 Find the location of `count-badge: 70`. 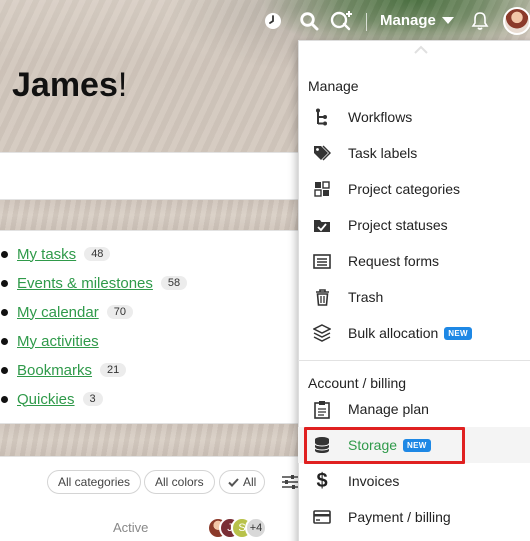

count-badge: 70 is located at coordinates (119, 312).